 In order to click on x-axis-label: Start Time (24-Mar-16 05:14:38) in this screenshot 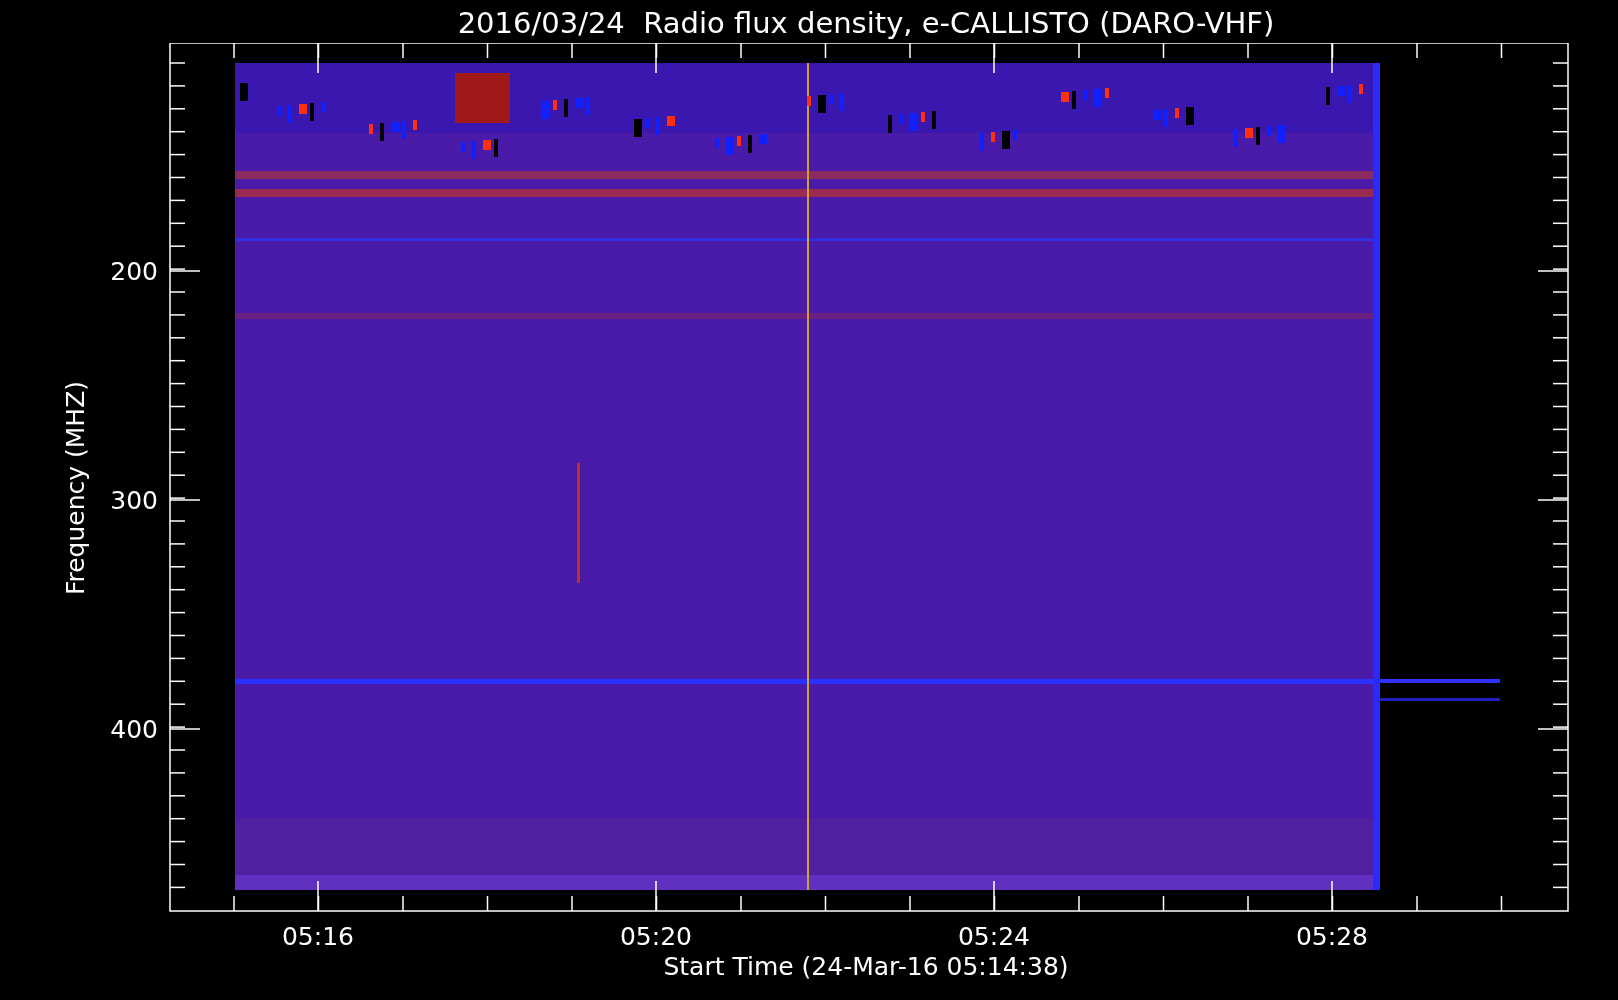, I will do `click(866, 966)`.